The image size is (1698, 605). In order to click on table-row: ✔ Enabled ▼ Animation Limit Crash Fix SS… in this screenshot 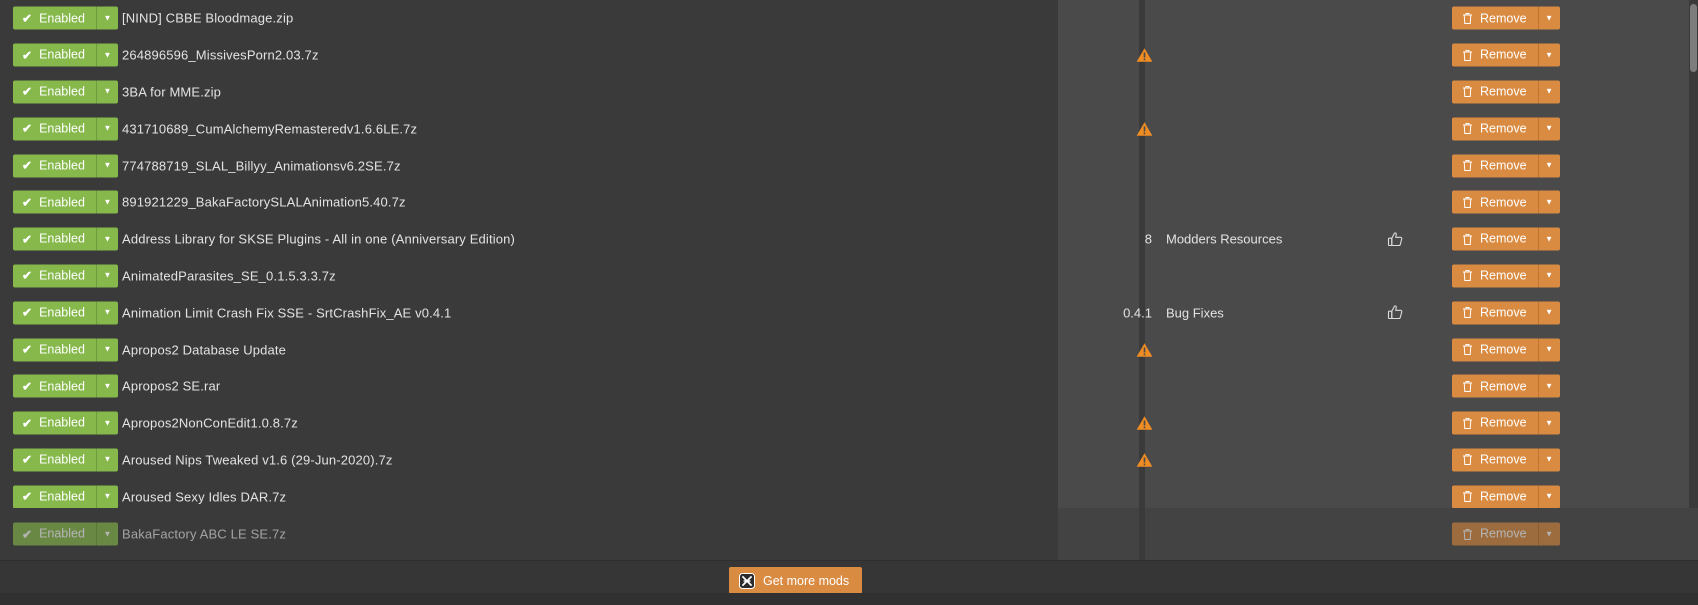, I will do `click(849, 312)`.